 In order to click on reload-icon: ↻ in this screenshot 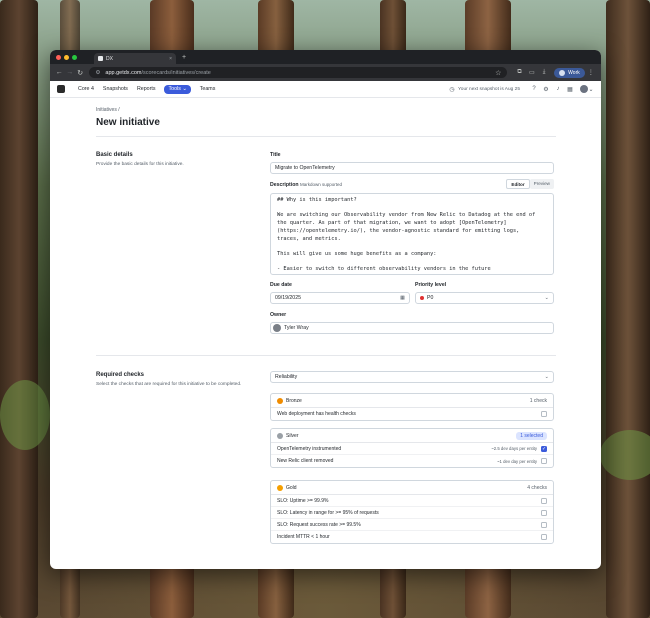, I will do `click(80, 73)`.